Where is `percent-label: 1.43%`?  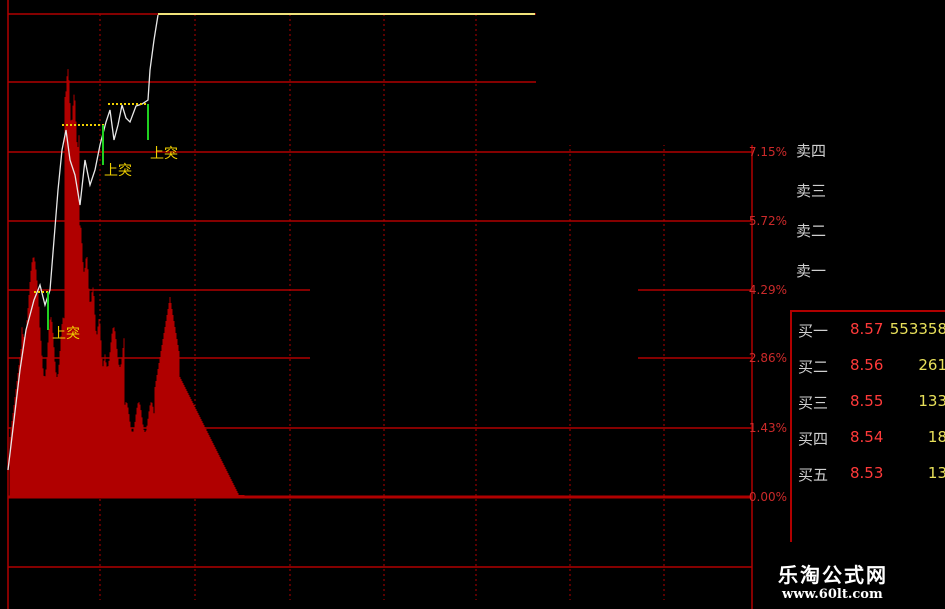 percent-label: 1.43% is located at coordinates (767, 428).